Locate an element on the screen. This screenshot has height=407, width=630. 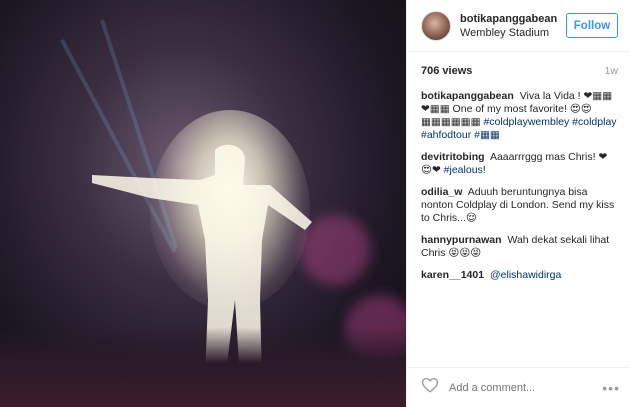
hashtag: #coldplay is located at coordinates (594, 122).